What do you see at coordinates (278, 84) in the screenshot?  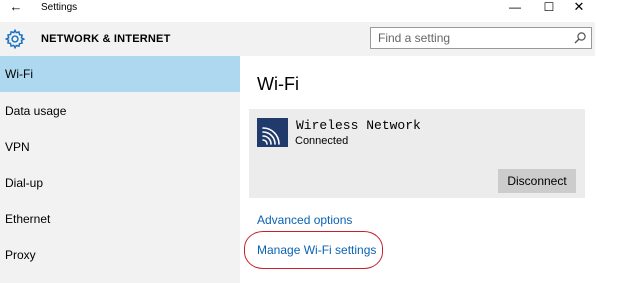 I see `page-title: Wi-Fi` at bounding box center [278, 84].